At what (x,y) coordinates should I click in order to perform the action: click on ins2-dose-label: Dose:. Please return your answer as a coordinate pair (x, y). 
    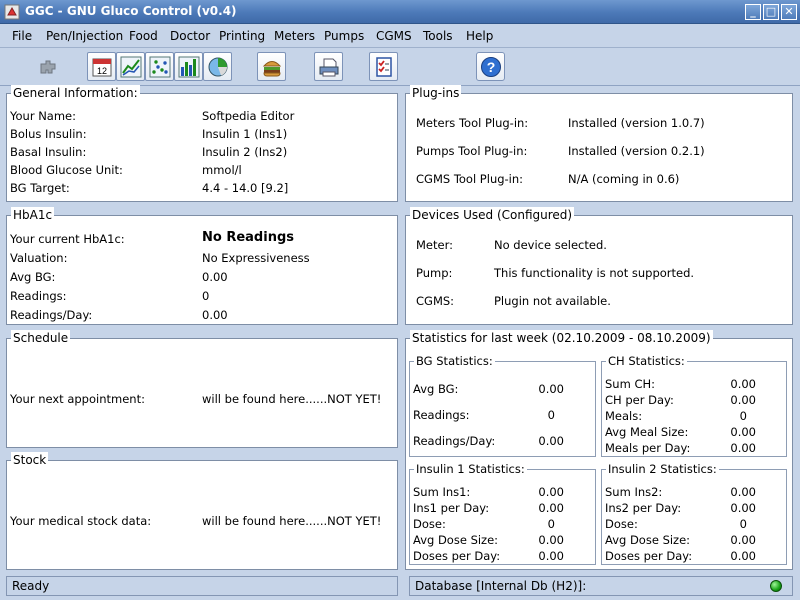
    Looking at the image, I should click on (621, 524).